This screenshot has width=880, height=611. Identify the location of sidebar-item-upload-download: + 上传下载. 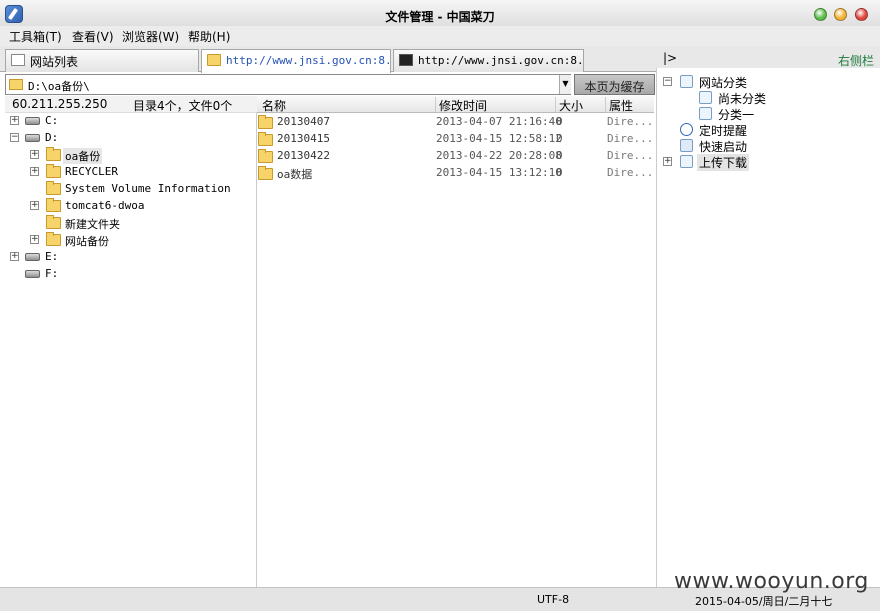
(757, 162).